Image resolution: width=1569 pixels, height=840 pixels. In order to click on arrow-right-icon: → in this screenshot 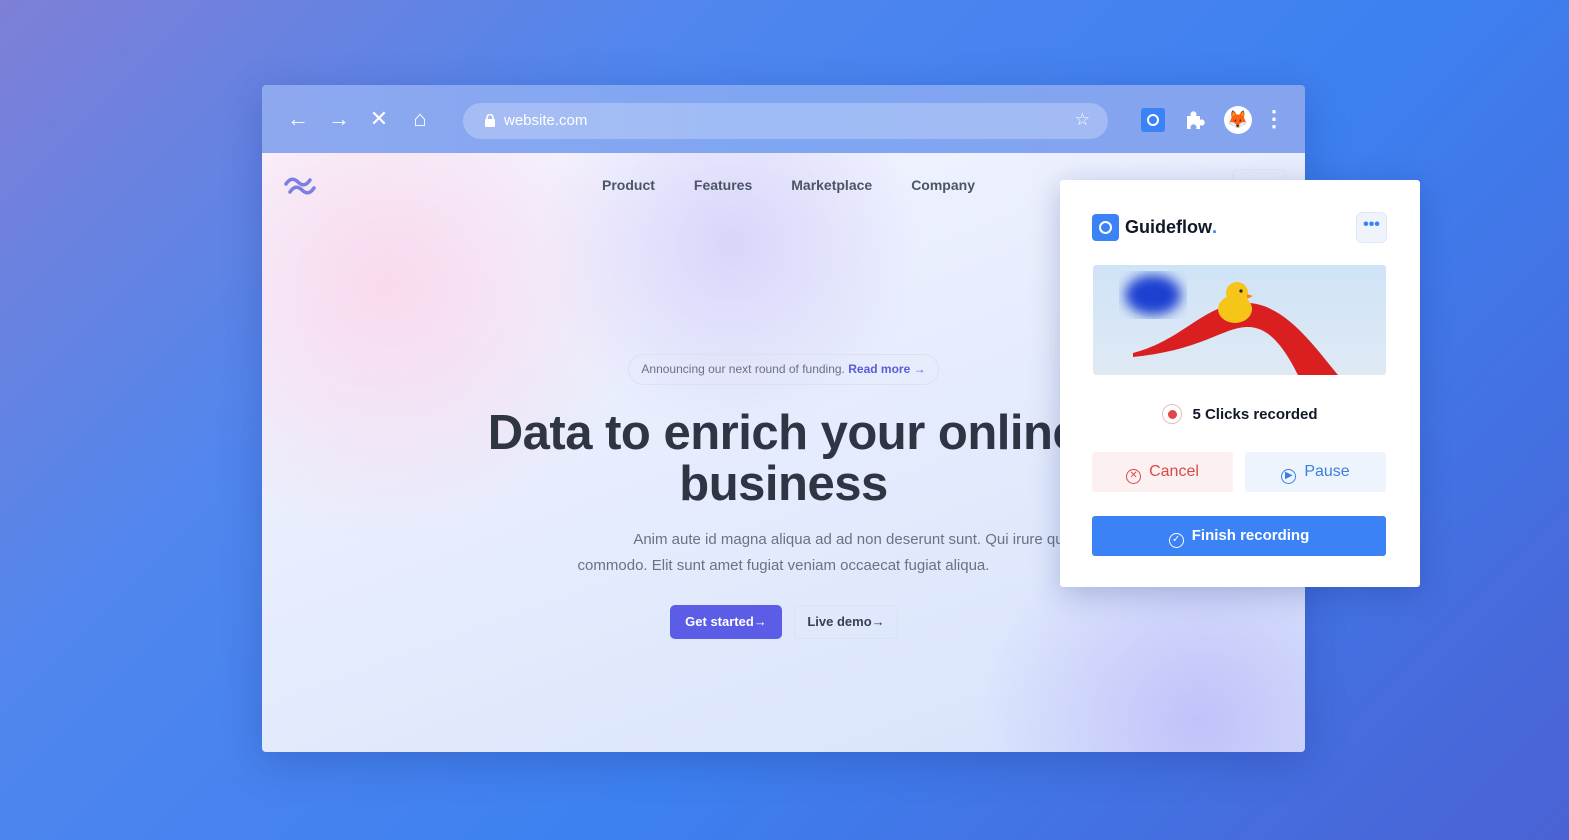, I will do `click(339, 119)`.